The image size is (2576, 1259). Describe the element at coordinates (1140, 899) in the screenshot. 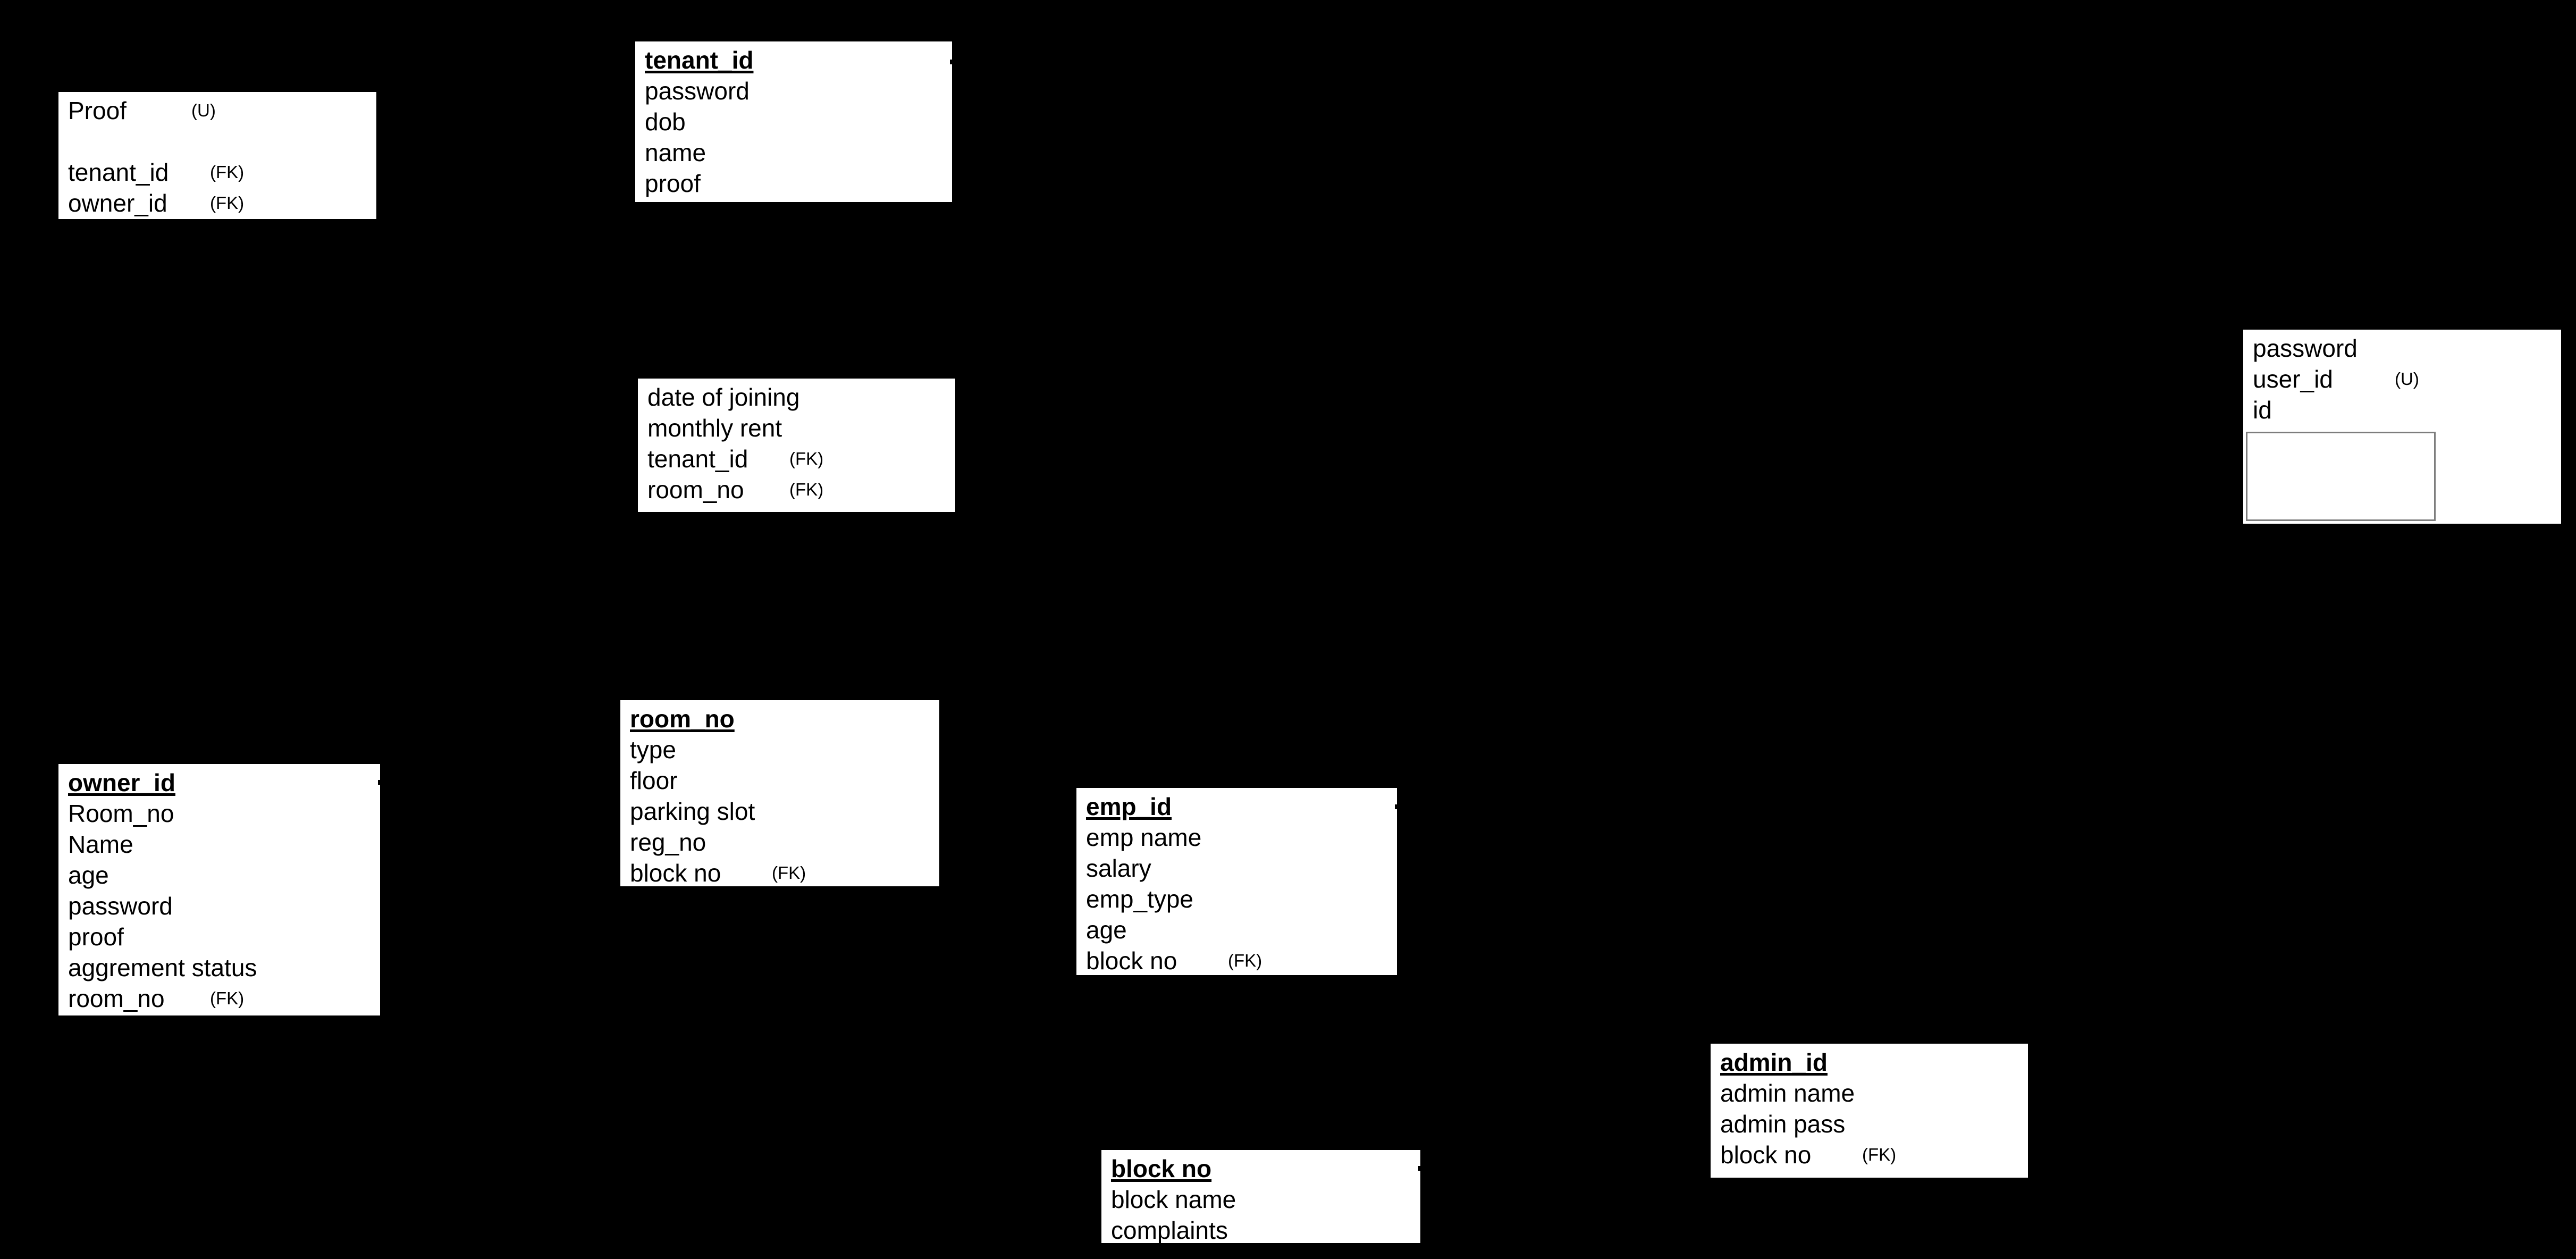

I see `attribute-label: emp_type` at that location.